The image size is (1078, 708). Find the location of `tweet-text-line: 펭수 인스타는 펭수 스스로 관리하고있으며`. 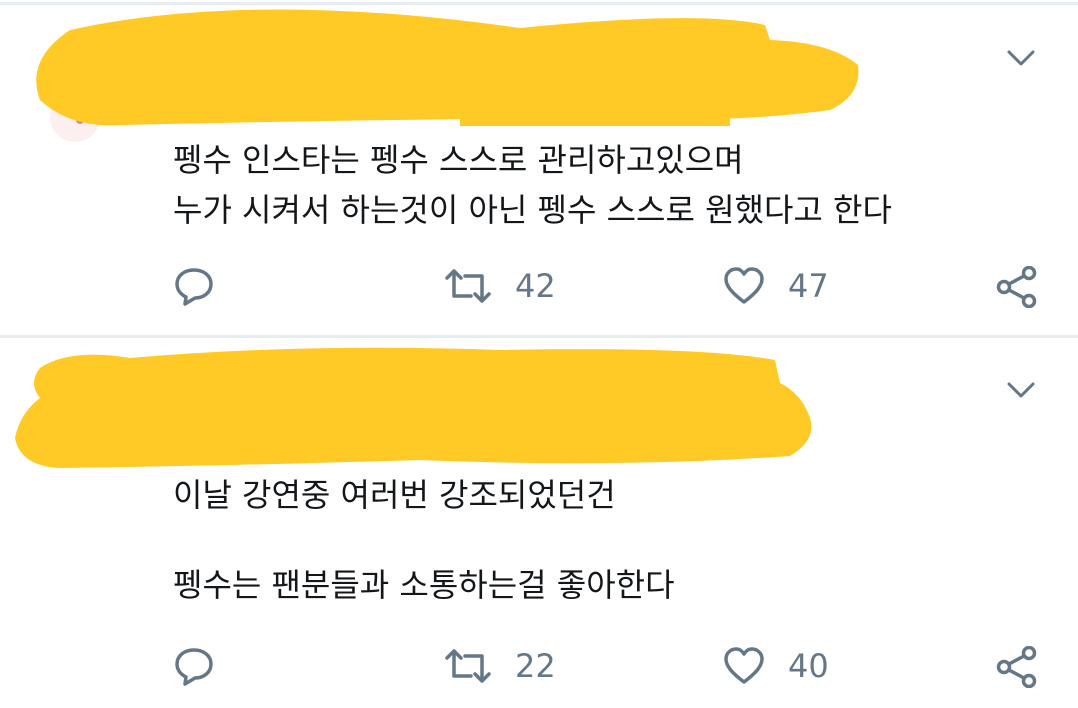

tweet-text-line: 펭수 인스타는 펭수 스스로 관리하고있으며 is located at coordinates (458, 160).